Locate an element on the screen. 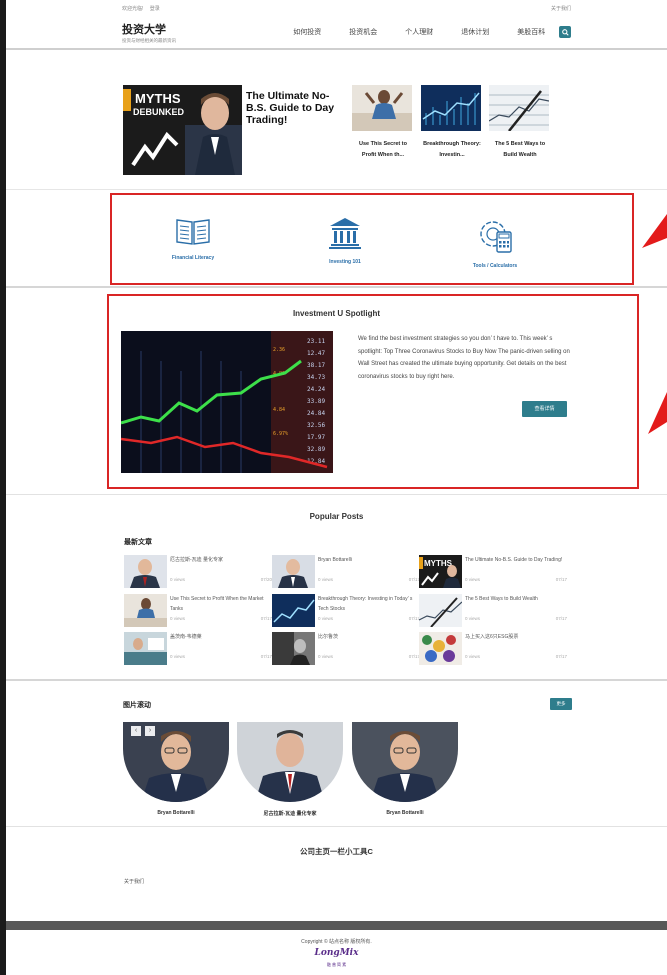 The image size is (667, 975). gallery-prev-button: ‹ is located at coordinates (136, 731).